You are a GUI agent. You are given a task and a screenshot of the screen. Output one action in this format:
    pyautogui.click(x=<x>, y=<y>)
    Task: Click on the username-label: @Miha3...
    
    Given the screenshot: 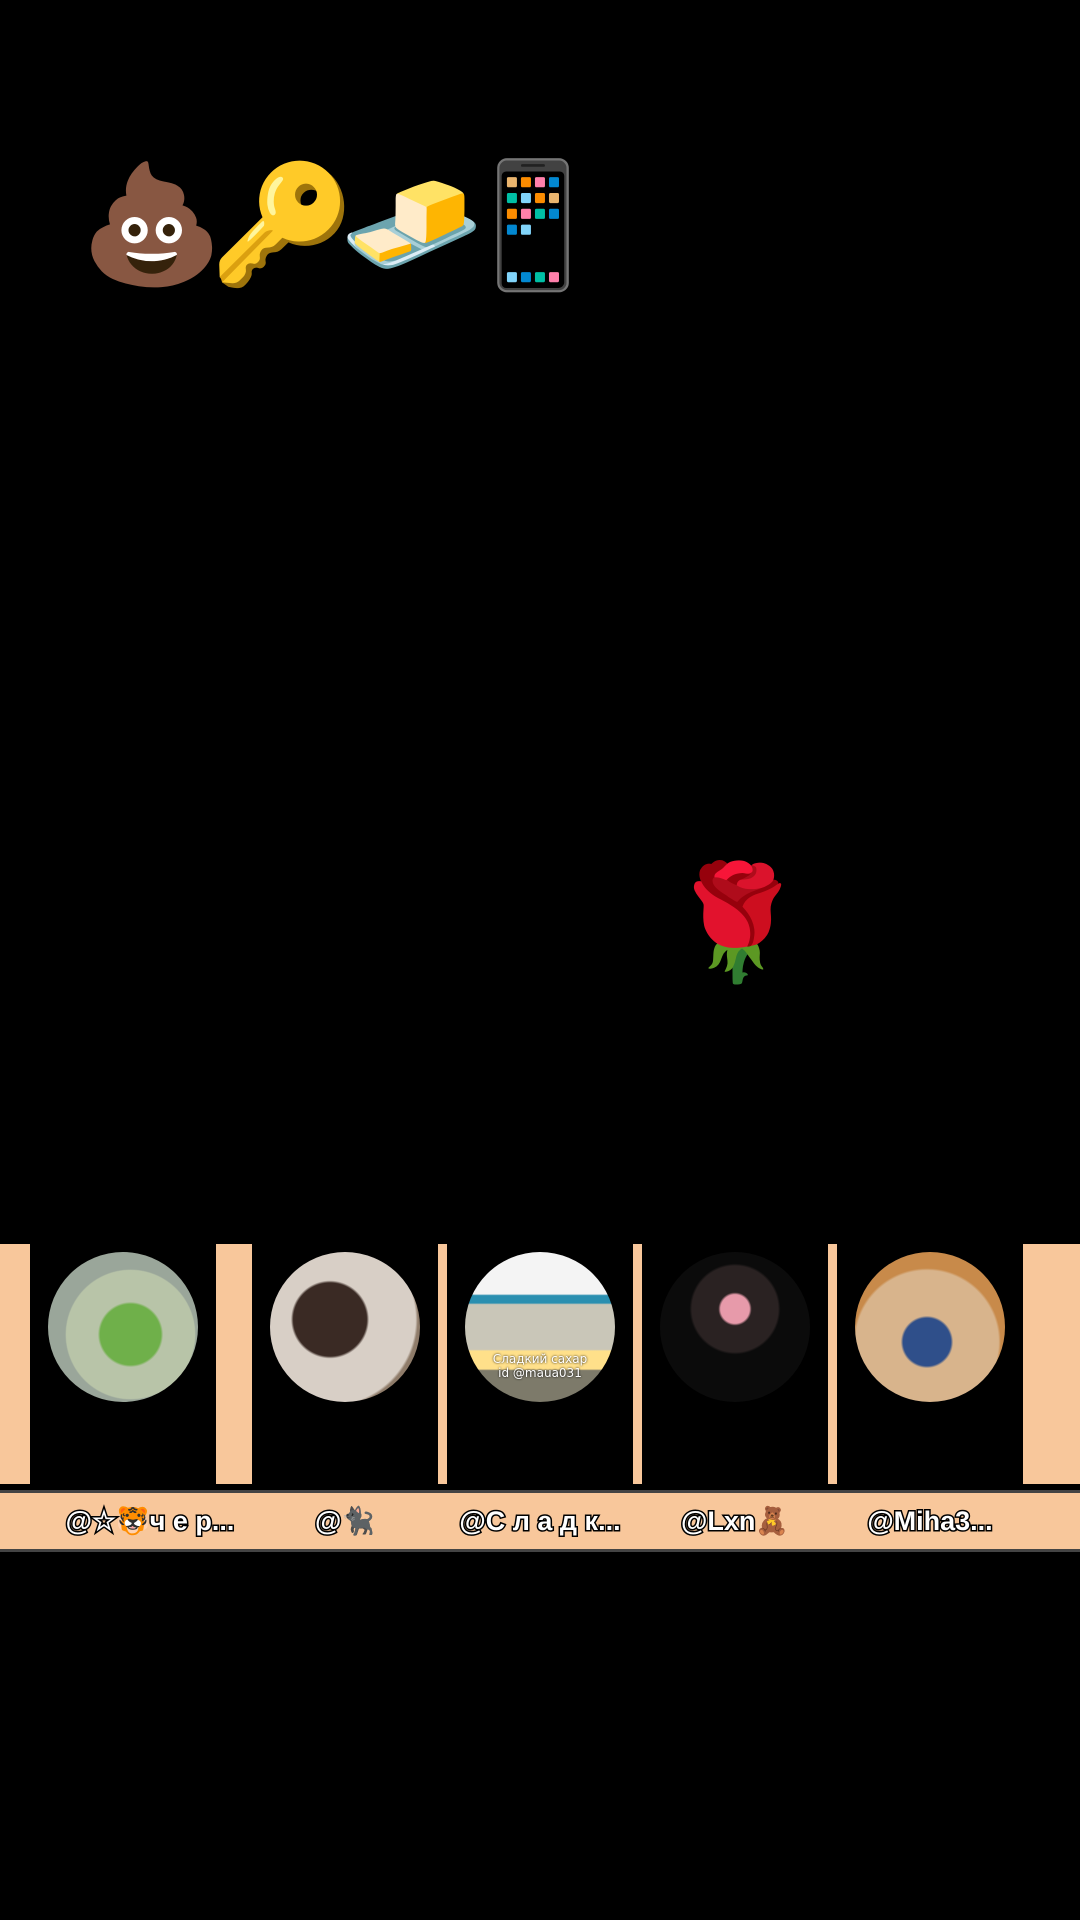 What is the action you would take?
    pyautogui.click(x=930, y=1521)
    